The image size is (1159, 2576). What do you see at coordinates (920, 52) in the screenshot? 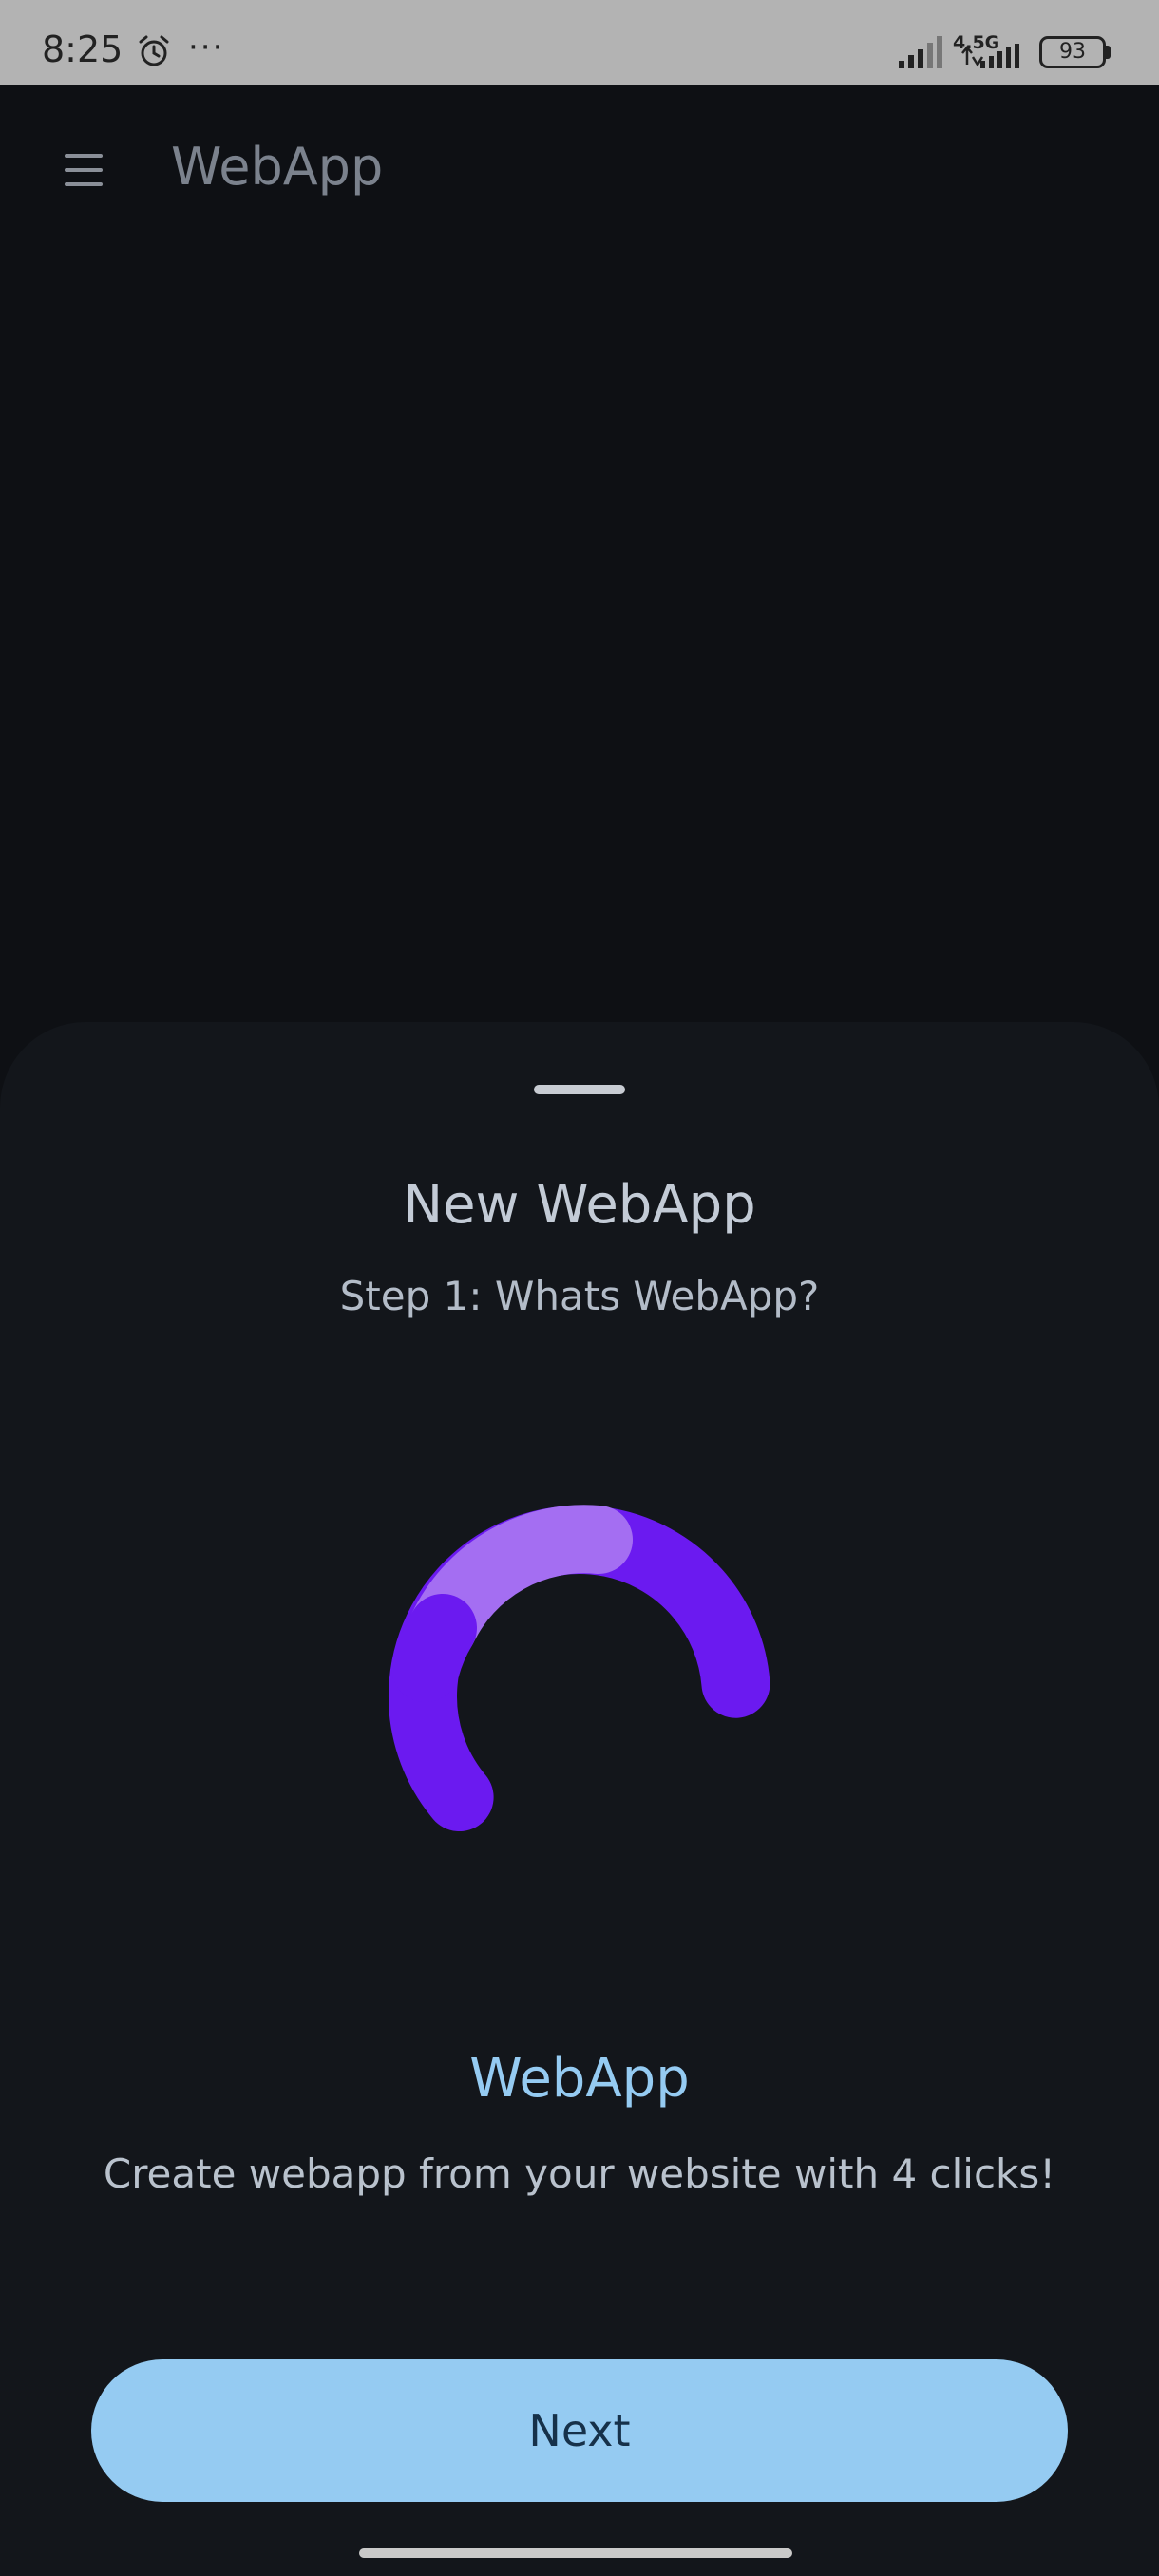
I see `signal-icon` at bounding box center [920, 52].